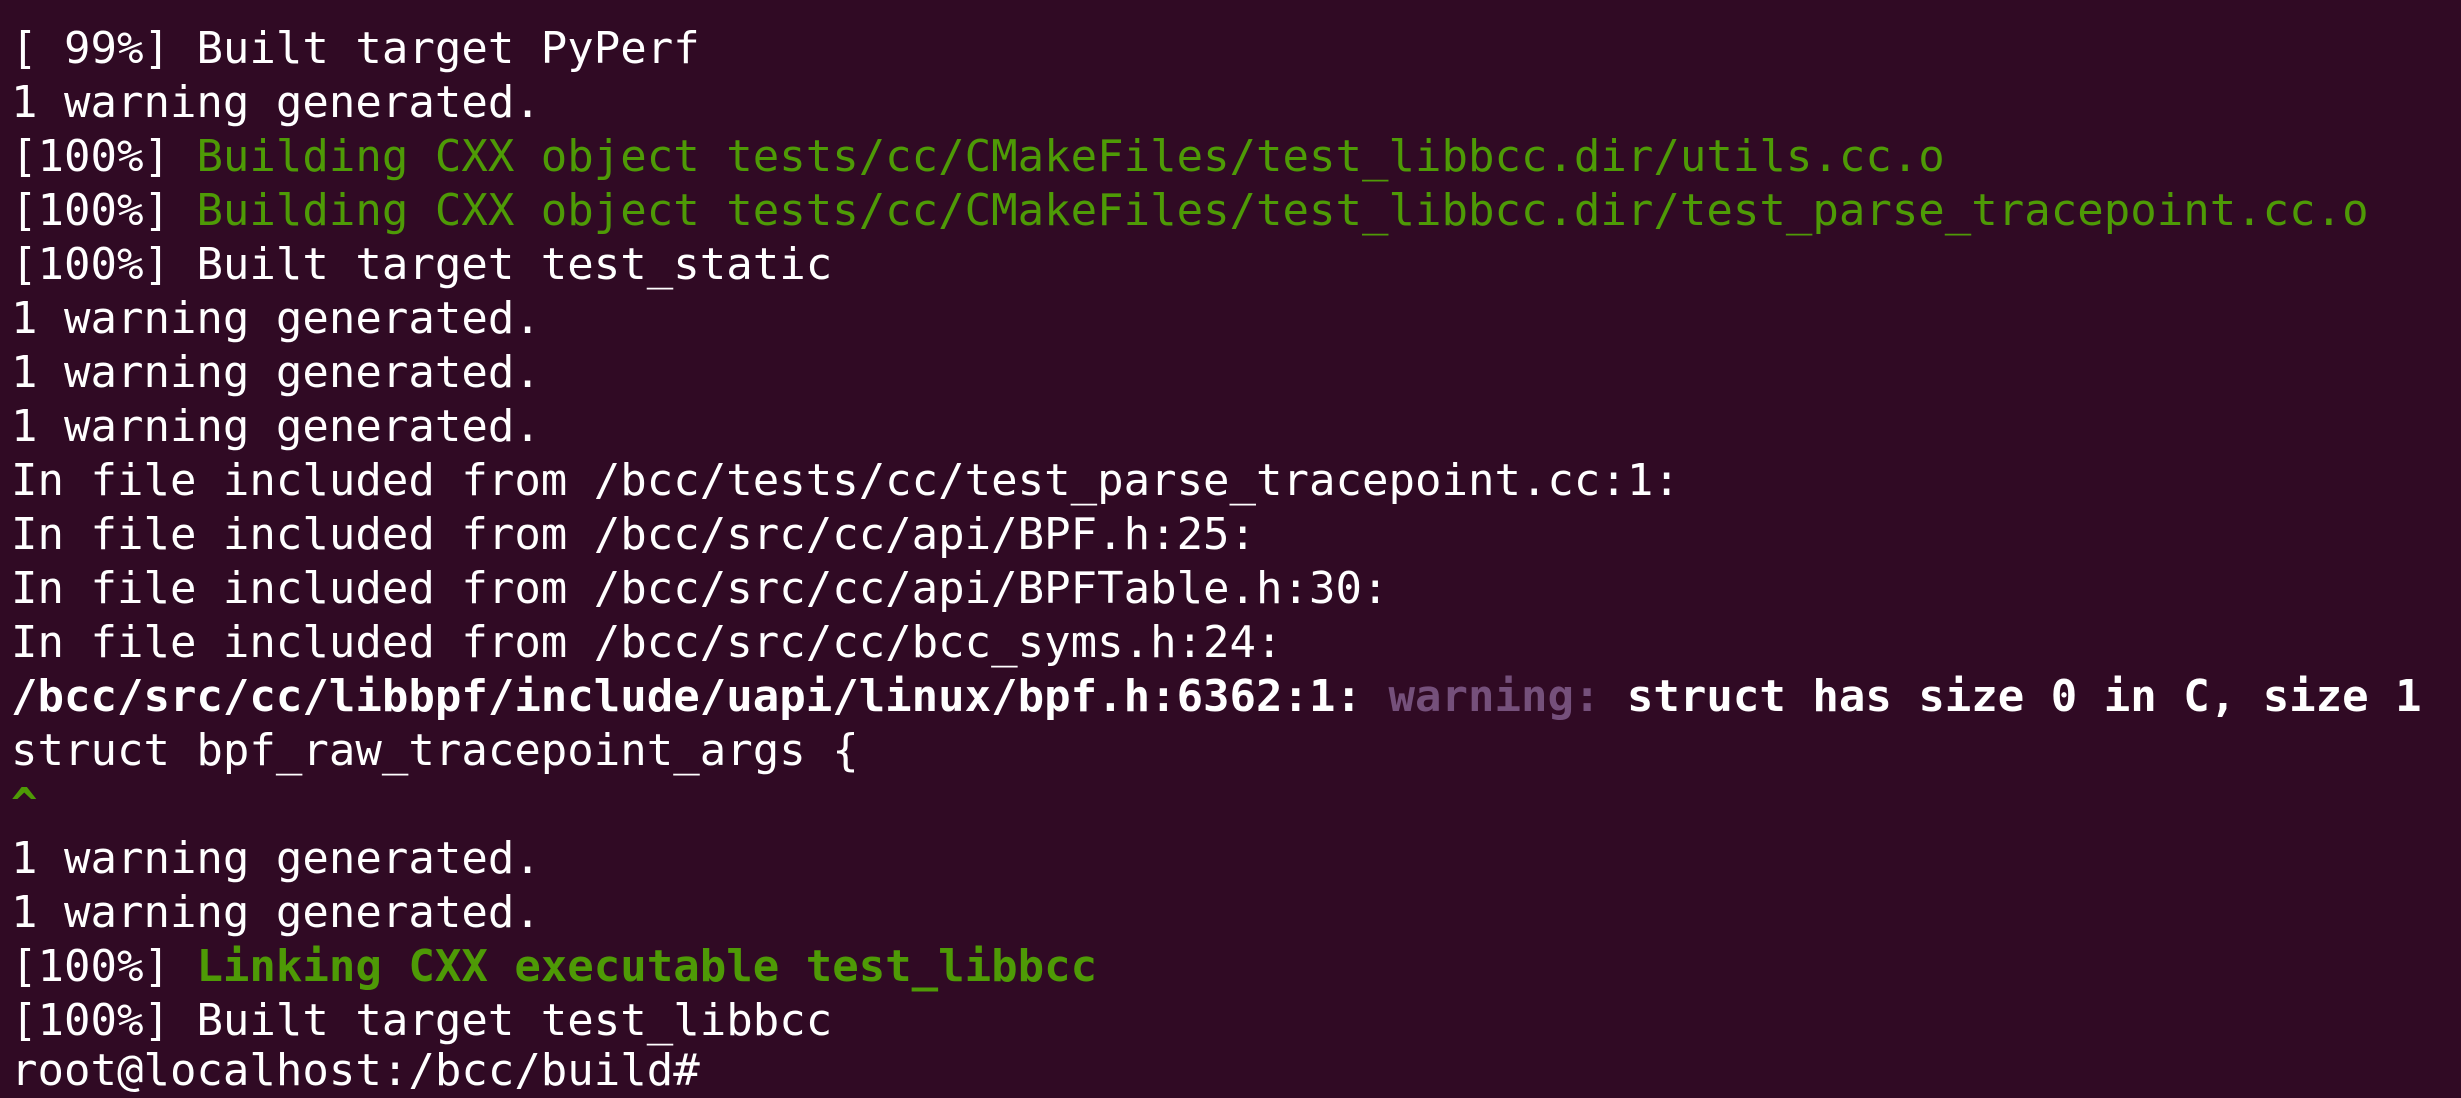  Describe the element at coordinates (104, 48) in the screenshot. I see `progress-prefix: [ 99%]` at that location.